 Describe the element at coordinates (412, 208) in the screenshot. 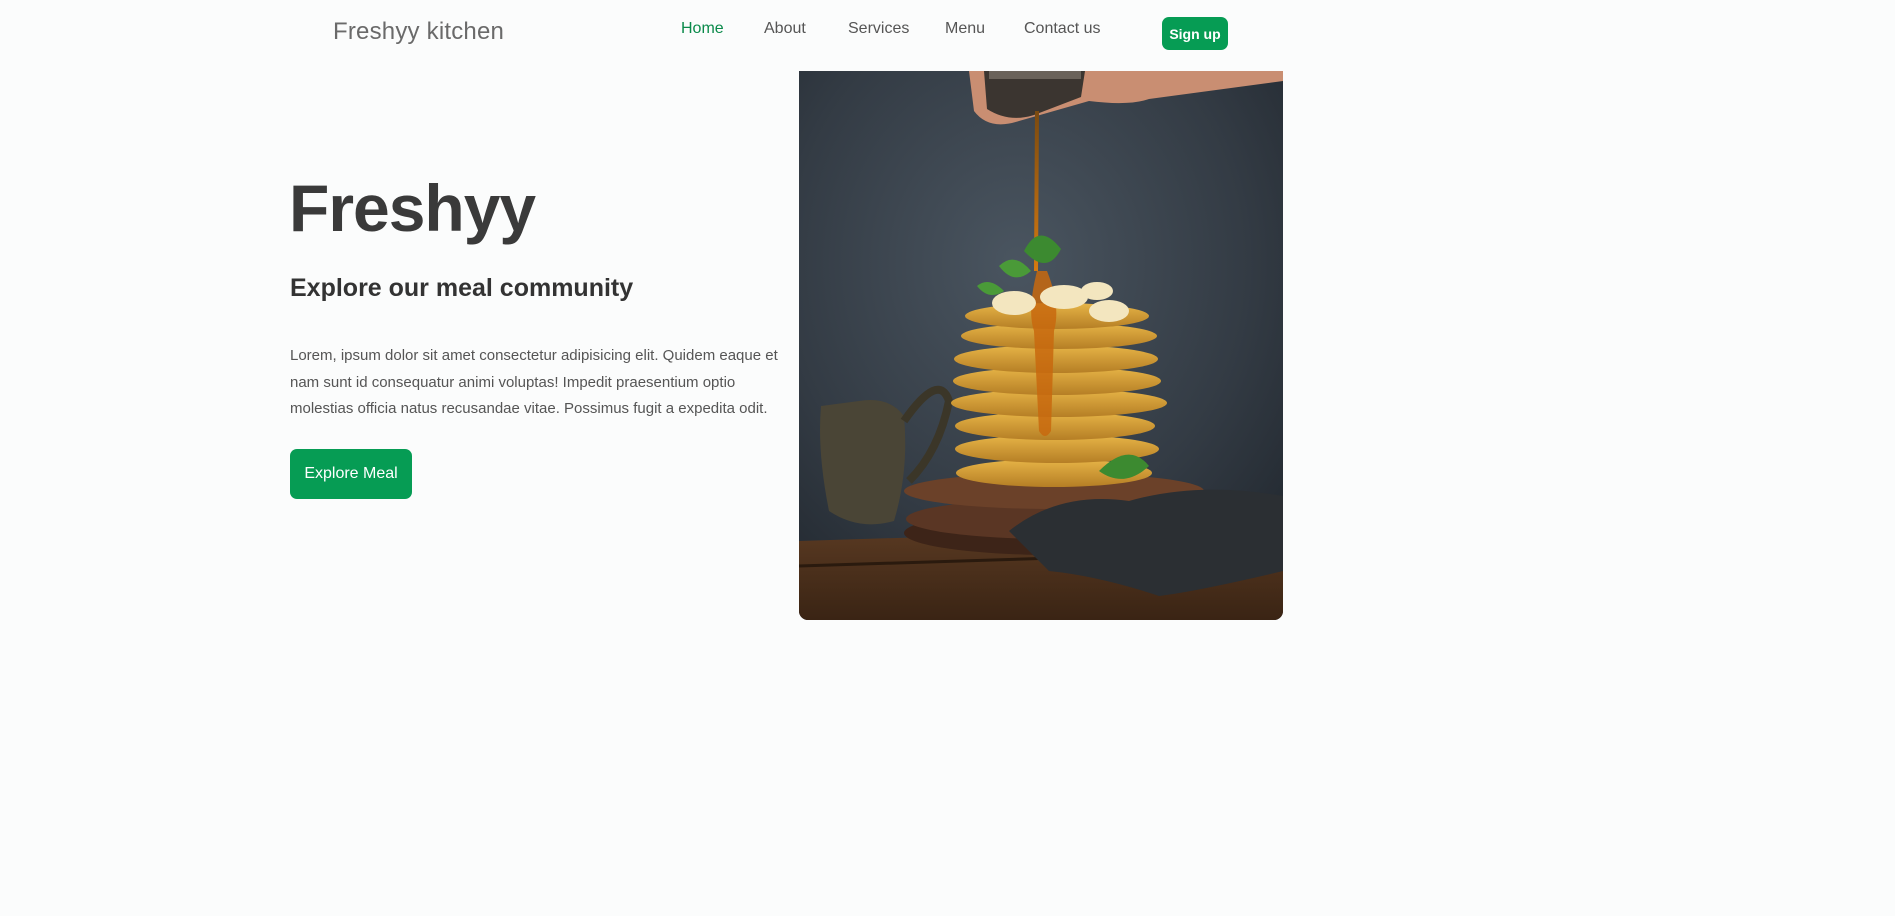

I see `hero-title: Freshyy` at that location.